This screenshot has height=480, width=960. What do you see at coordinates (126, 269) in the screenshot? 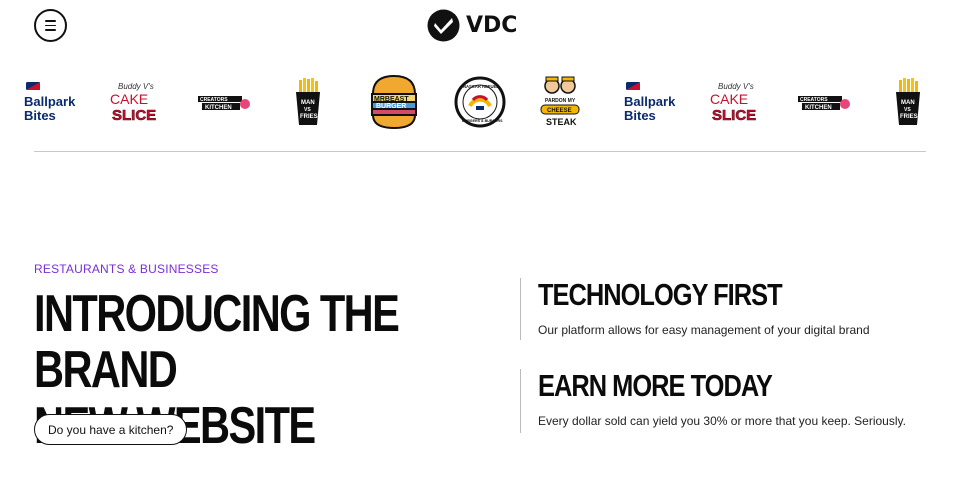
I see `section-eyebrow: RESTAURANTS & BUSINESSES` at bounding box center [126, 269].